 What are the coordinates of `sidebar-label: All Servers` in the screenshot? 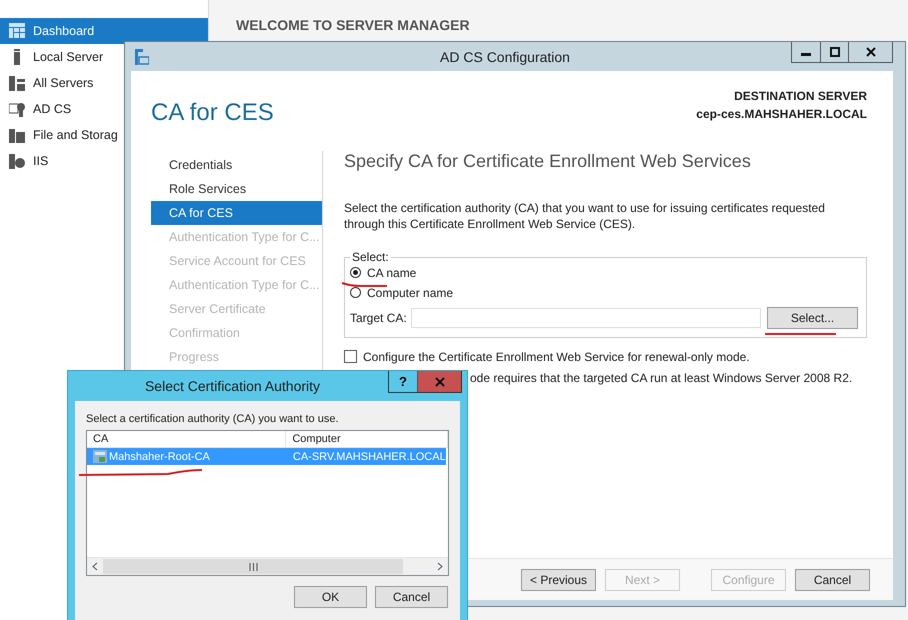 It's located at (63, 83).